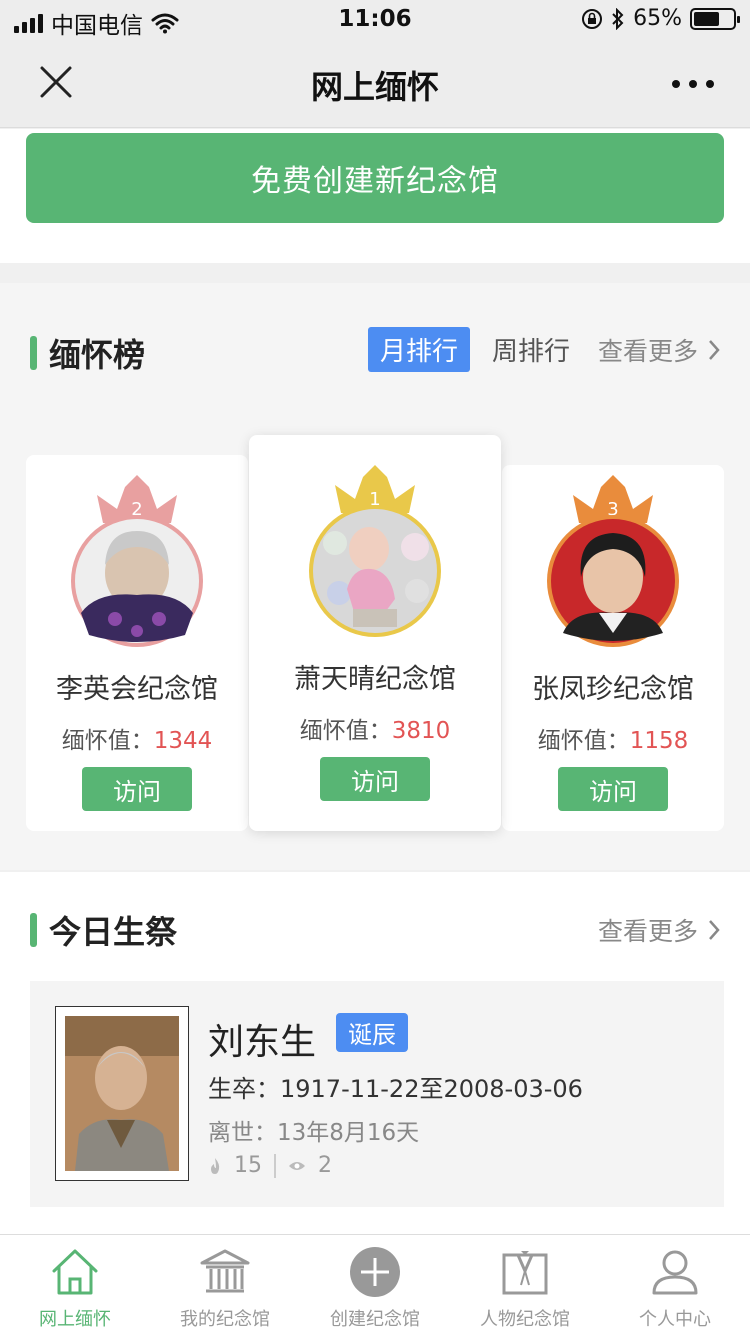 Image resolution: width=750 pixels, height=1334 pixels. I want to click on life-dates: 生卒：1917-11-22至2008-03-06, so click(395, 1089).